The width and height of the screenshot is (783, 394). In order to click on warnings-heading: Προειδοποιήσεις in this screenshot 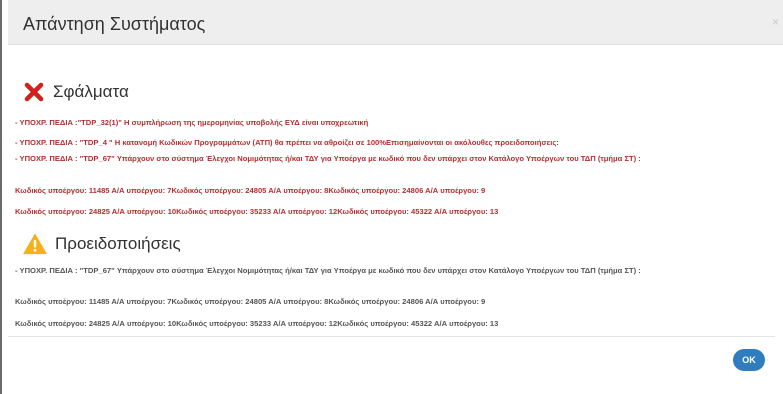, I will do `click(118, 243)`.